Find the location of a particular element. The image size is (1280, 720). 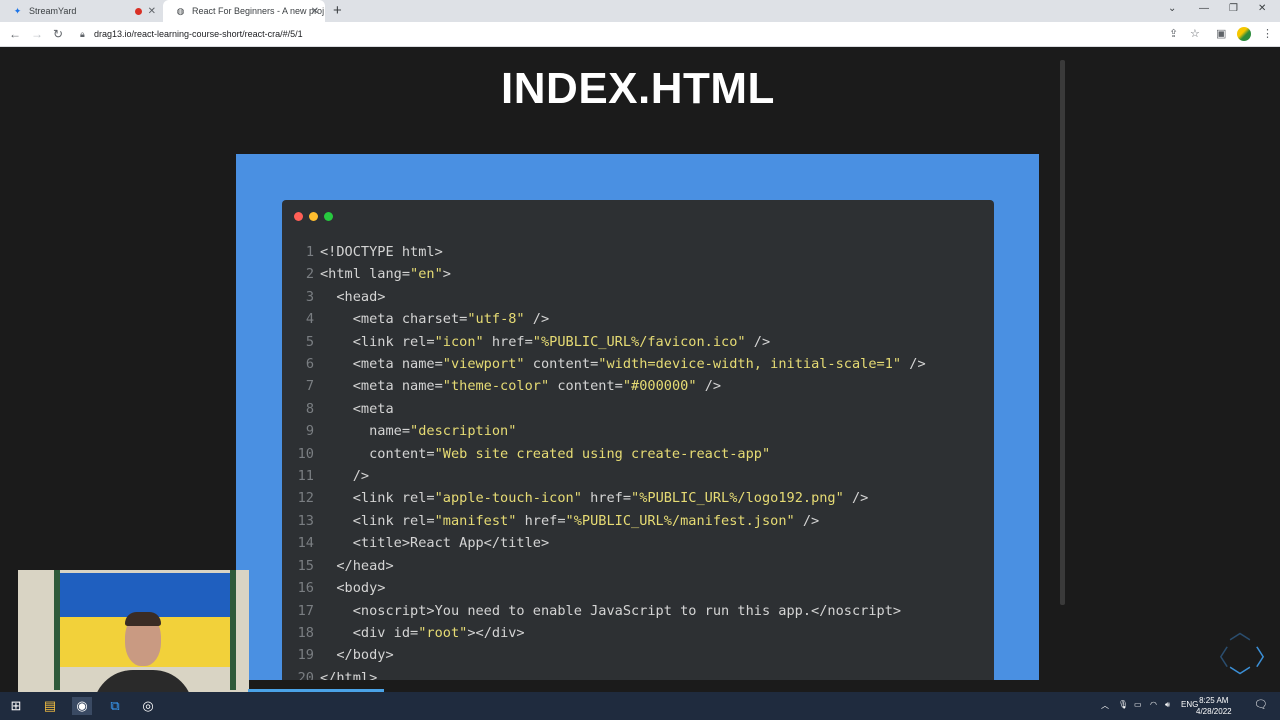

minimize-button: — is located at coordinates (1204, 8).